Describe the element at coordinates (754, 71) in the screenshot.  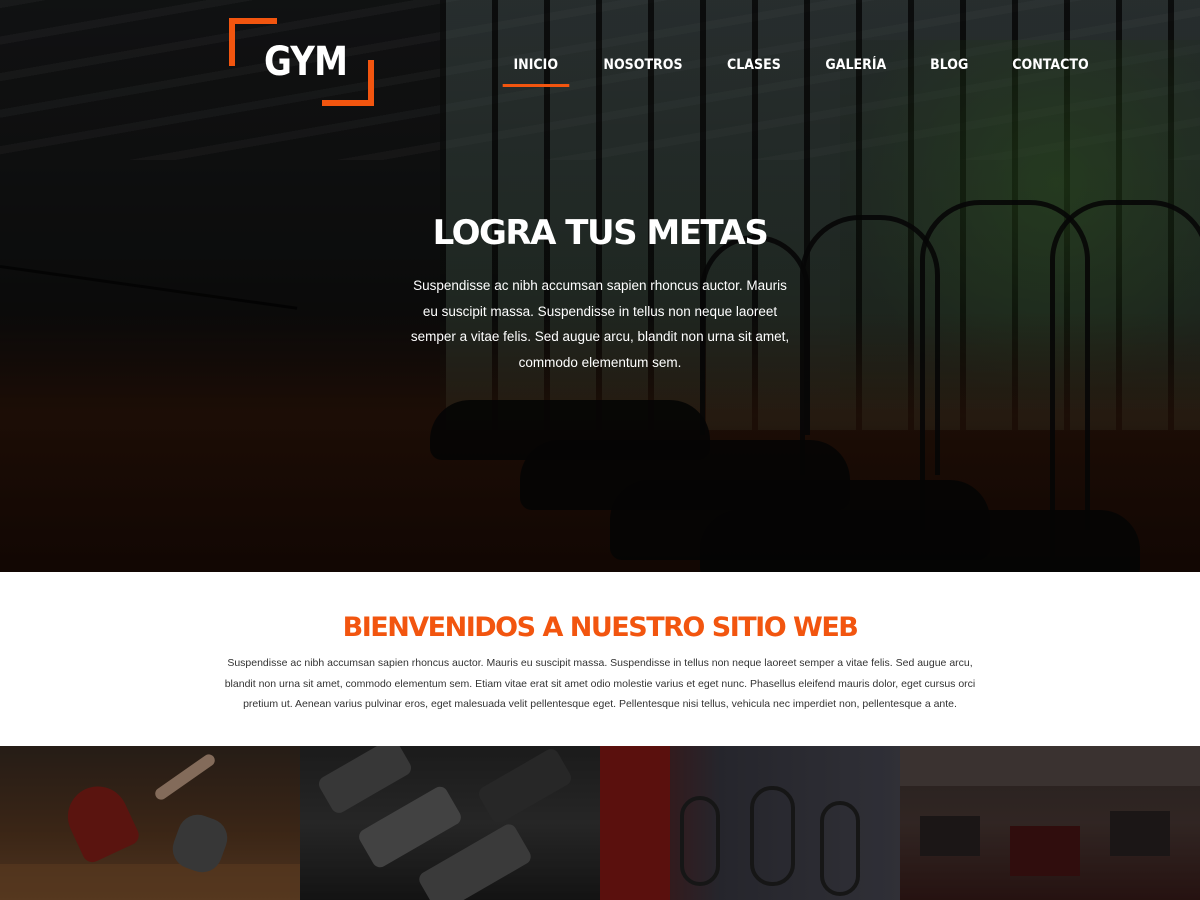
I see `nav-item-clases: CLASES` at that location.